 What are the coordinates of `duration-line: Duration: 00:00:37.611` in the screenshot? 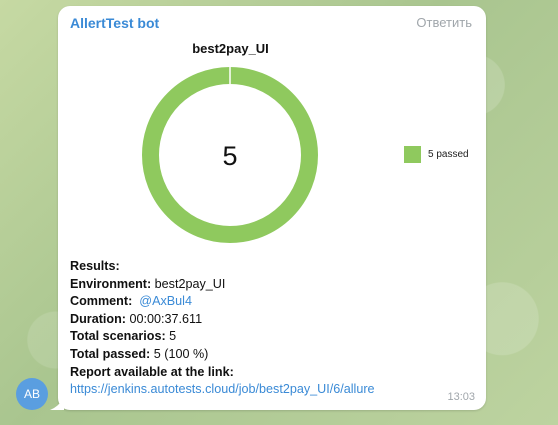 It's located at (136, 318).